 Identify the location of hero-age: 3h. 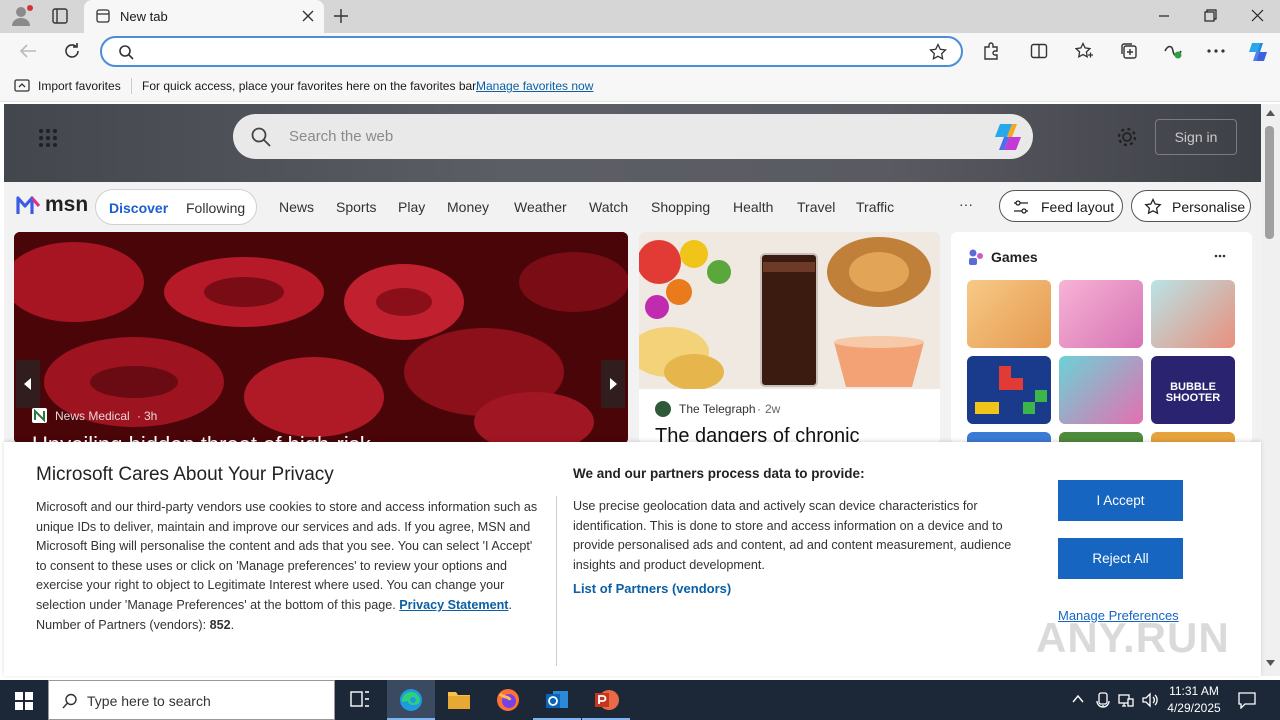
(151, 416).